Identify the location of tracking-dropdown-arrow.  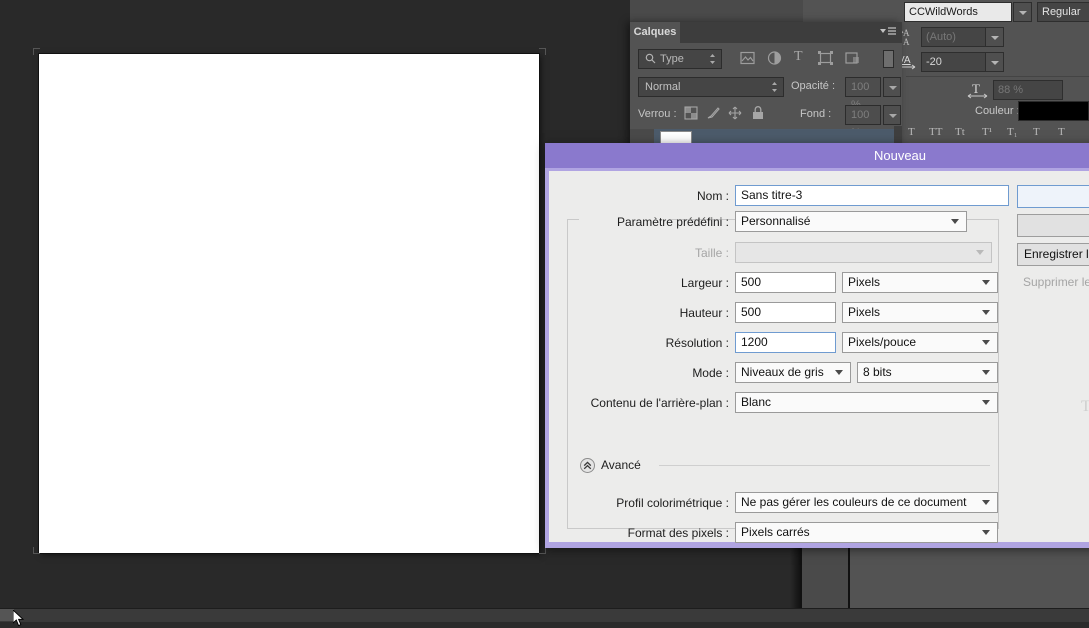
(994, 62).